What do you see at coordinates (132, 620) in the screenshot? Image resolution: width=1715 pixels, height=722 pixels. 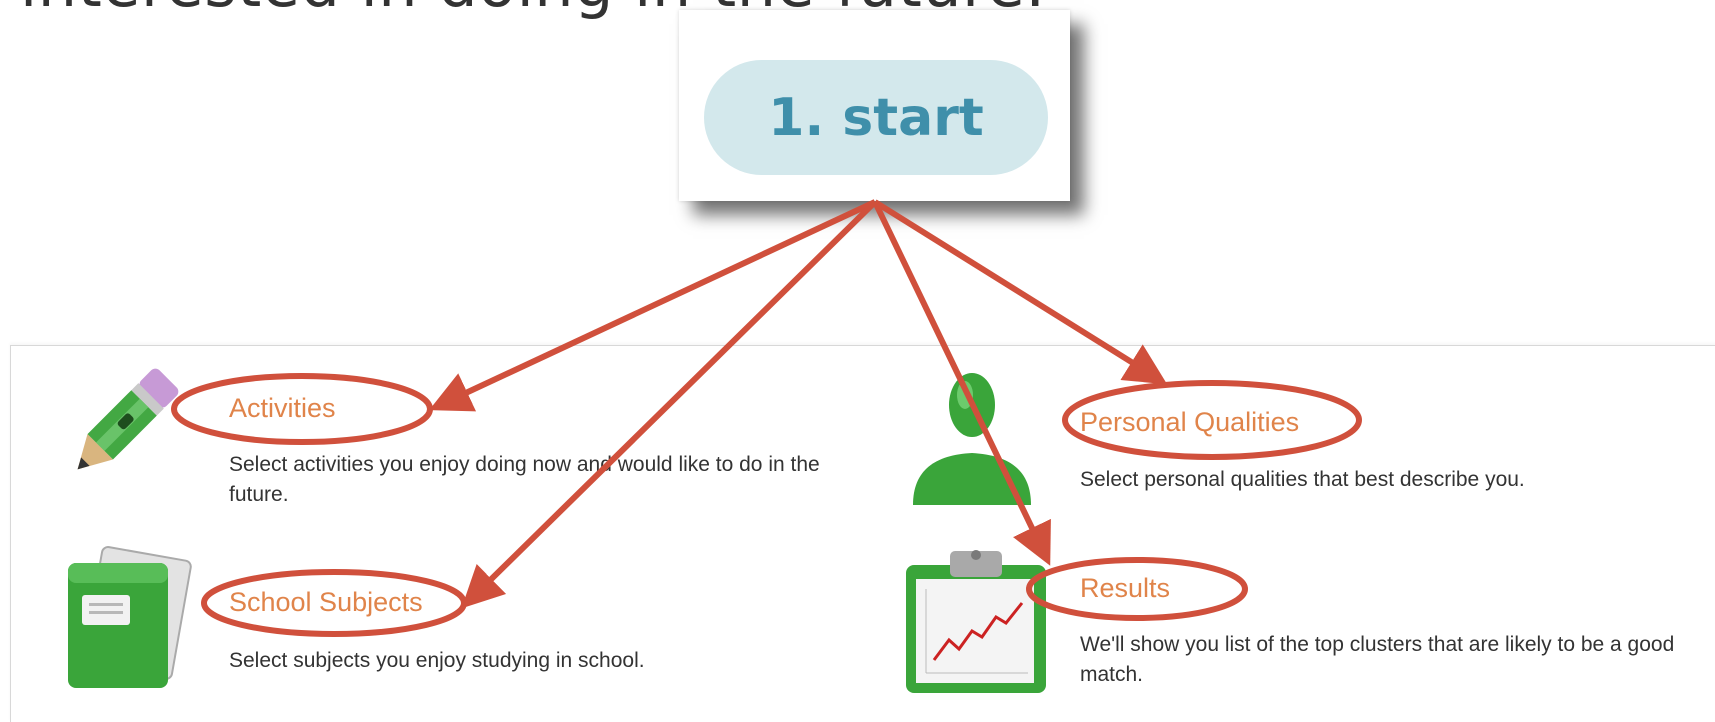 I see `notebook-icon` at bounding box center [132, 620].